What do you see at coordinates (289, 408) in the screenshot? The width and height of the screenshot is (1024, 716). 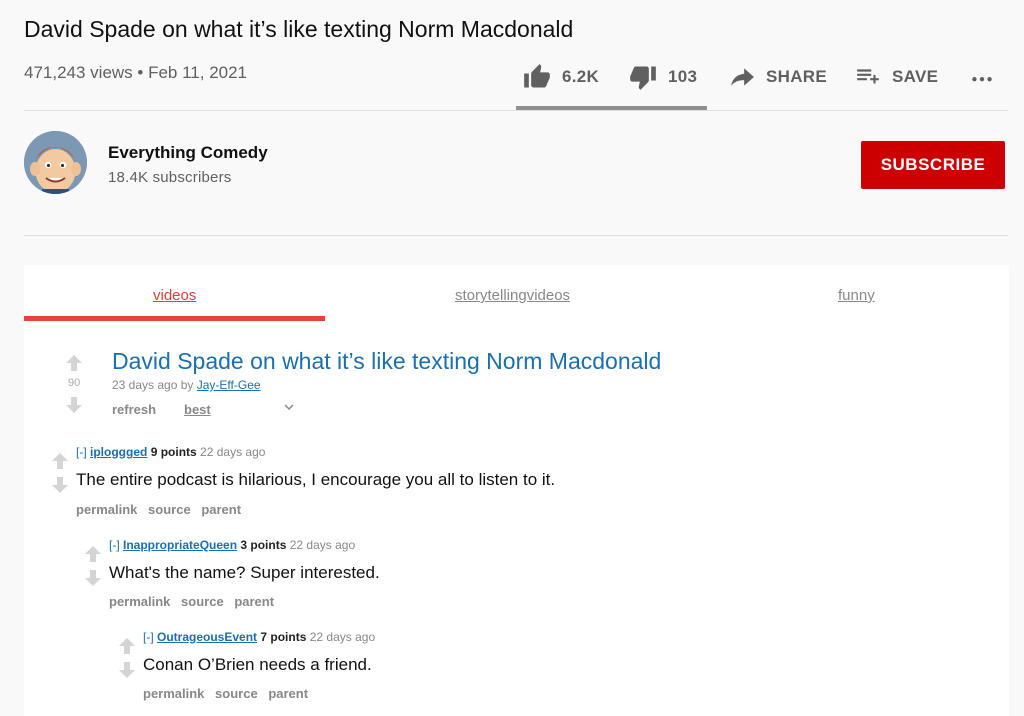 I see `chevron-down-icon` at bounding box center [289, 408].